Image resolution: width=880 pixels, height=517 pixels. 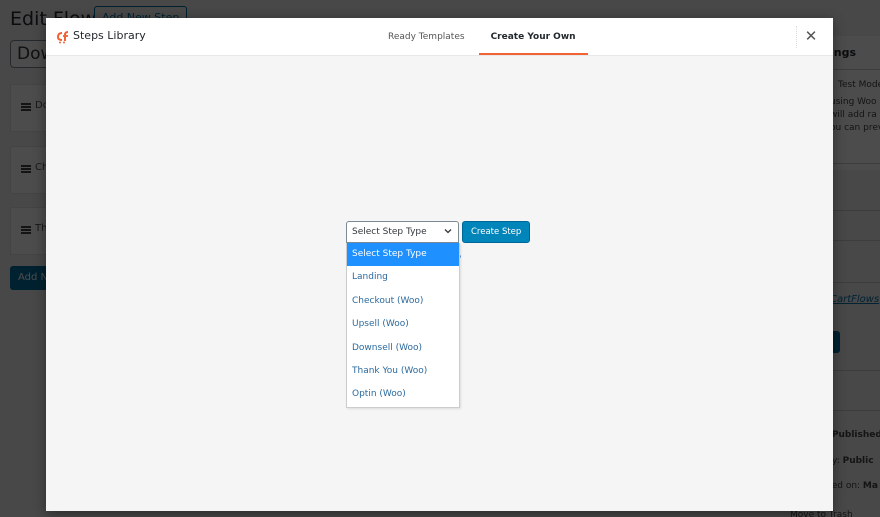 I want to click on option-select-step-type: Select Step Type, so click(x=403, y=255).